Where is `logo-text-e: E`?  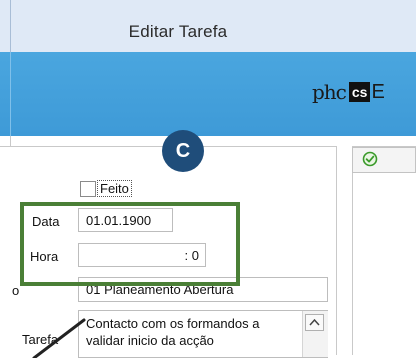 logo-text-e: E is located at coordinates (378, 92).